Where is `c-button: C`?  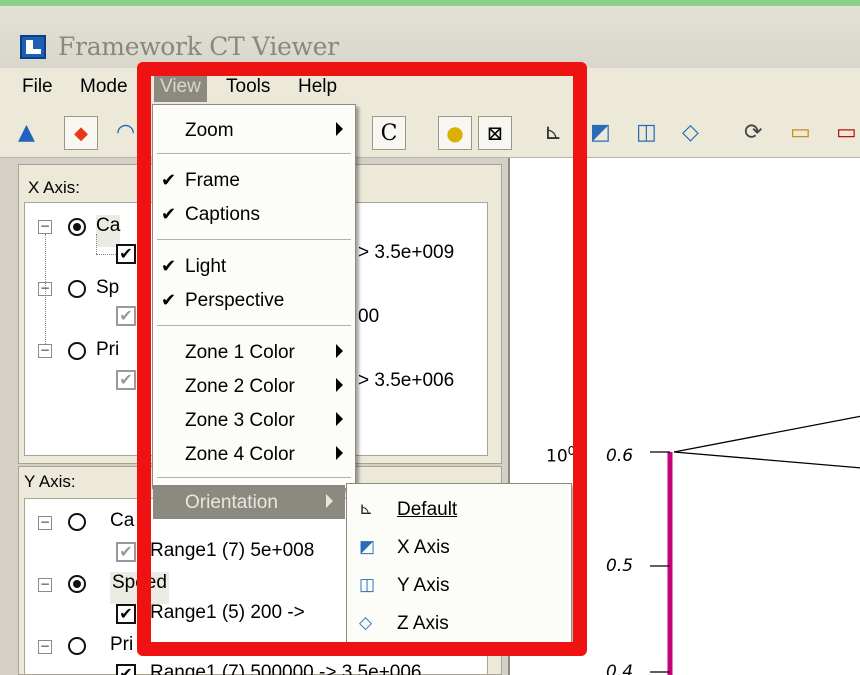
c-button: C is located at coordinates (389, 133).